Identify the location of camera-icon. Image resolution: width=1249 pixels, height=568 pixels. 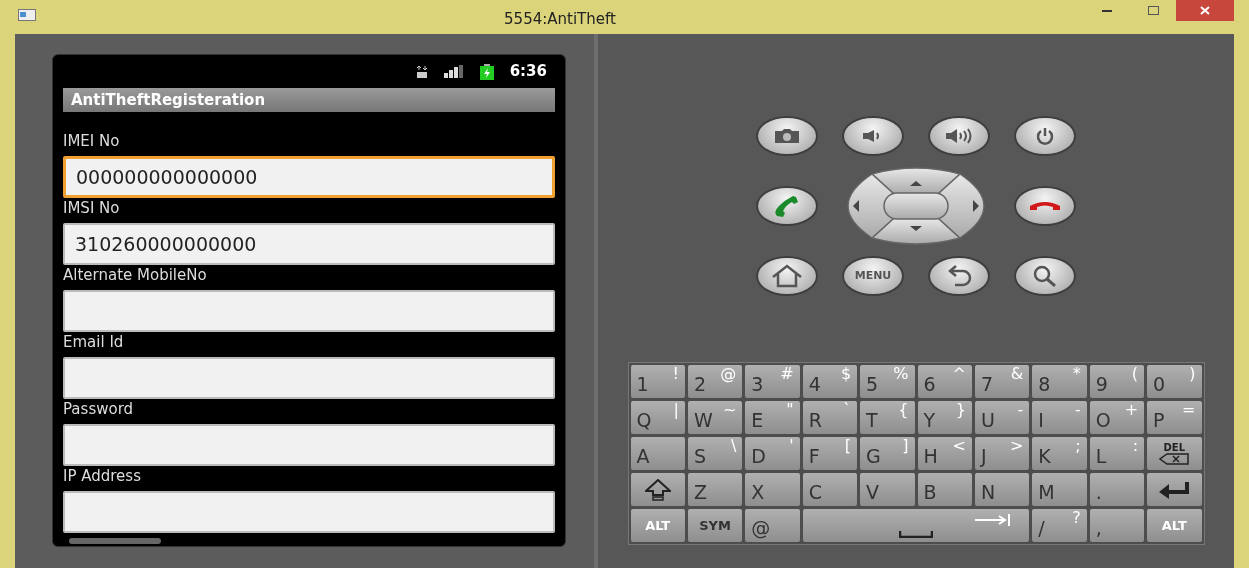
(787, 136).